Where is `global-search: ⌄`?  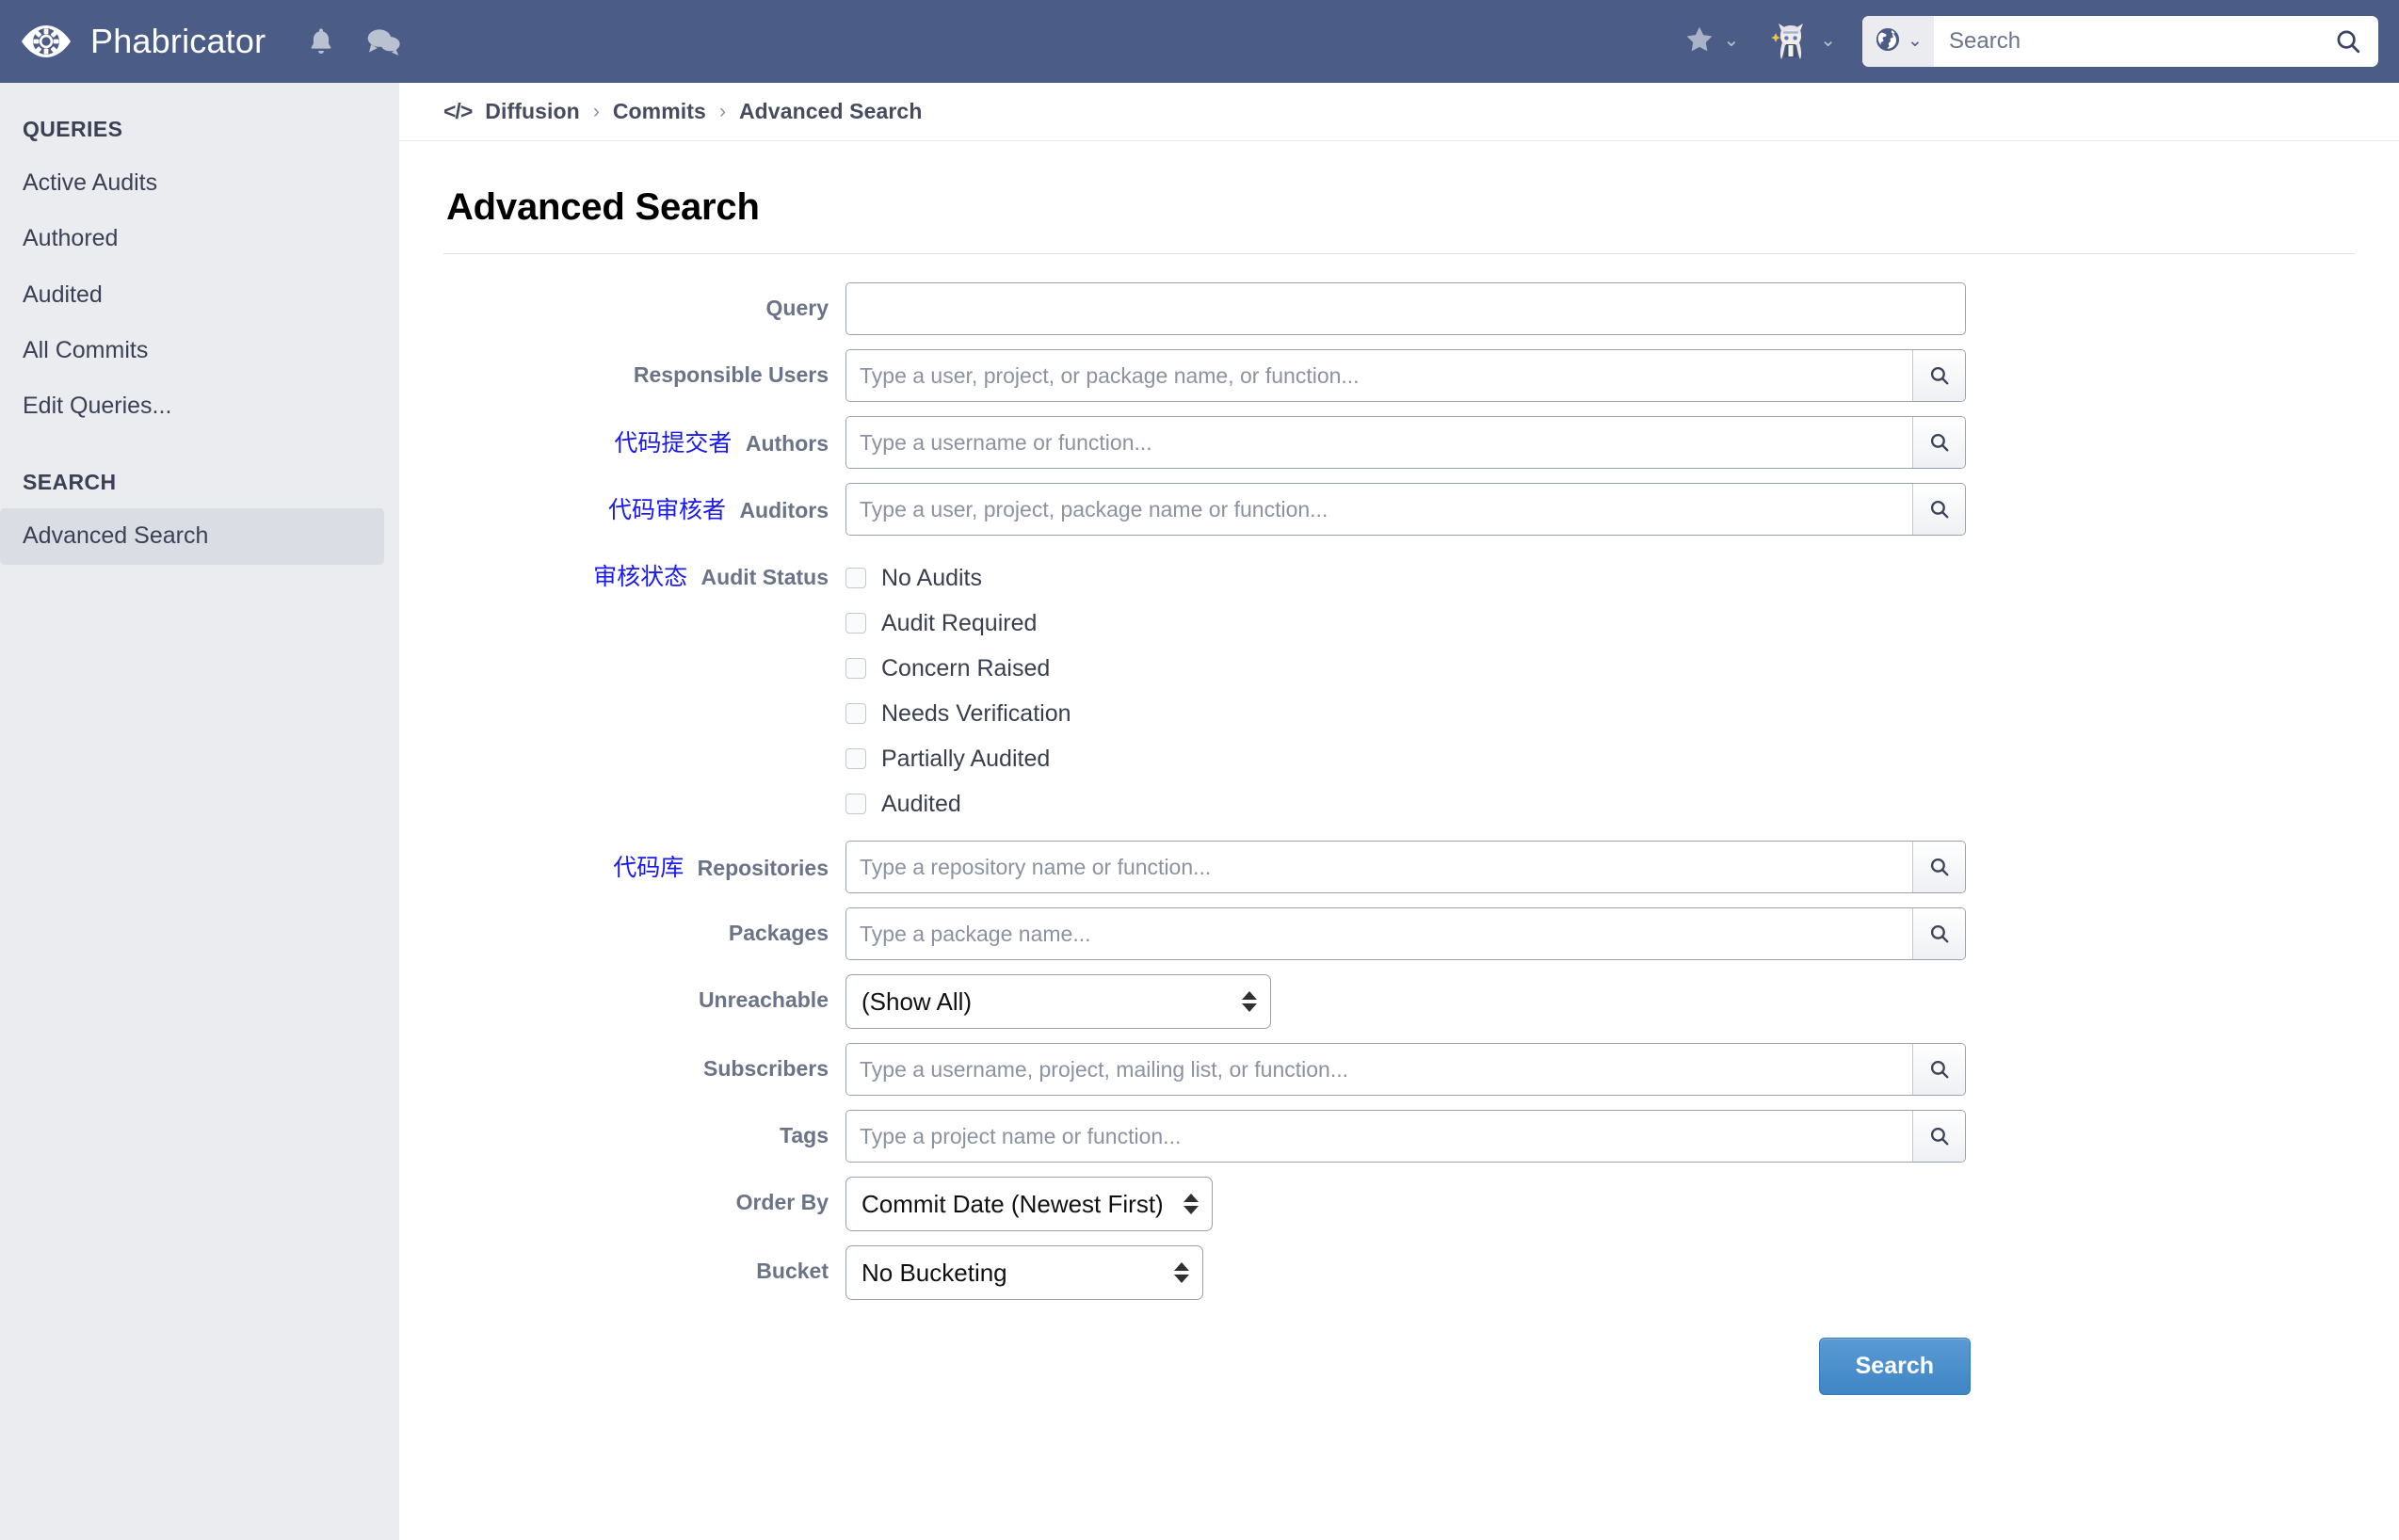 global-search: ⌄ is located at coordinates (2120, 41).